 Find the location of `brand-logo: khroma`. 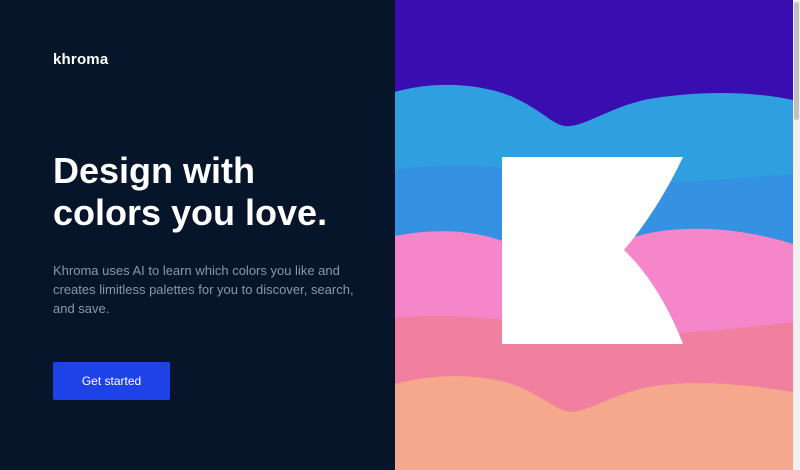

brand-logo: khroma is located at coordinates (80, 59).